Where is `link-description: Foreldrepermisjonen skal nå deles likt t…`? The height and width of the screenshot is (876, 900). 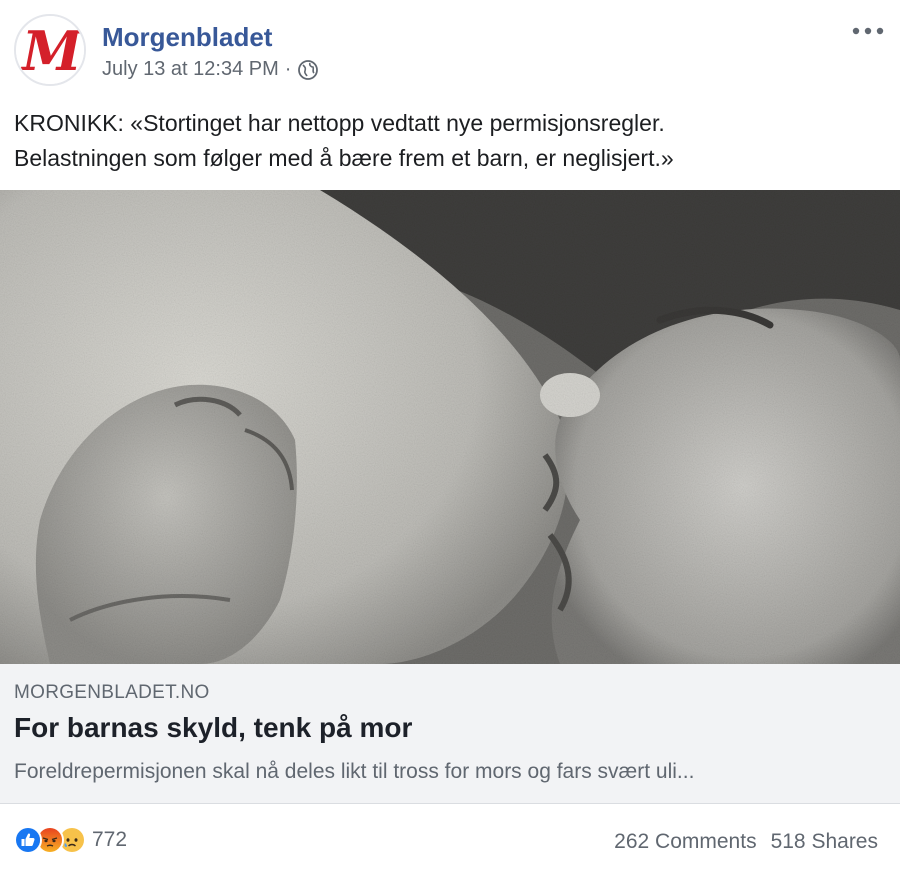
link-description: Foreldrepermisjonen skal nå deles likt t… is located at coordinates (354, 771).